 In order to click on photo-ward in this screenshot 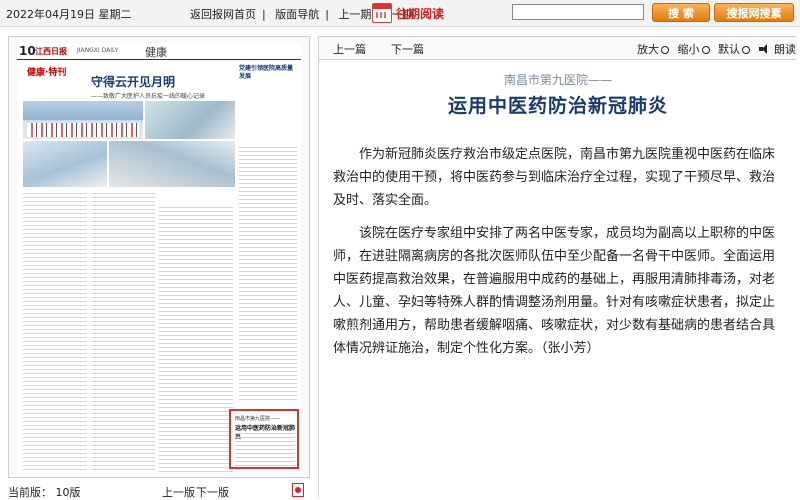, I will do `click(190, 120)`.